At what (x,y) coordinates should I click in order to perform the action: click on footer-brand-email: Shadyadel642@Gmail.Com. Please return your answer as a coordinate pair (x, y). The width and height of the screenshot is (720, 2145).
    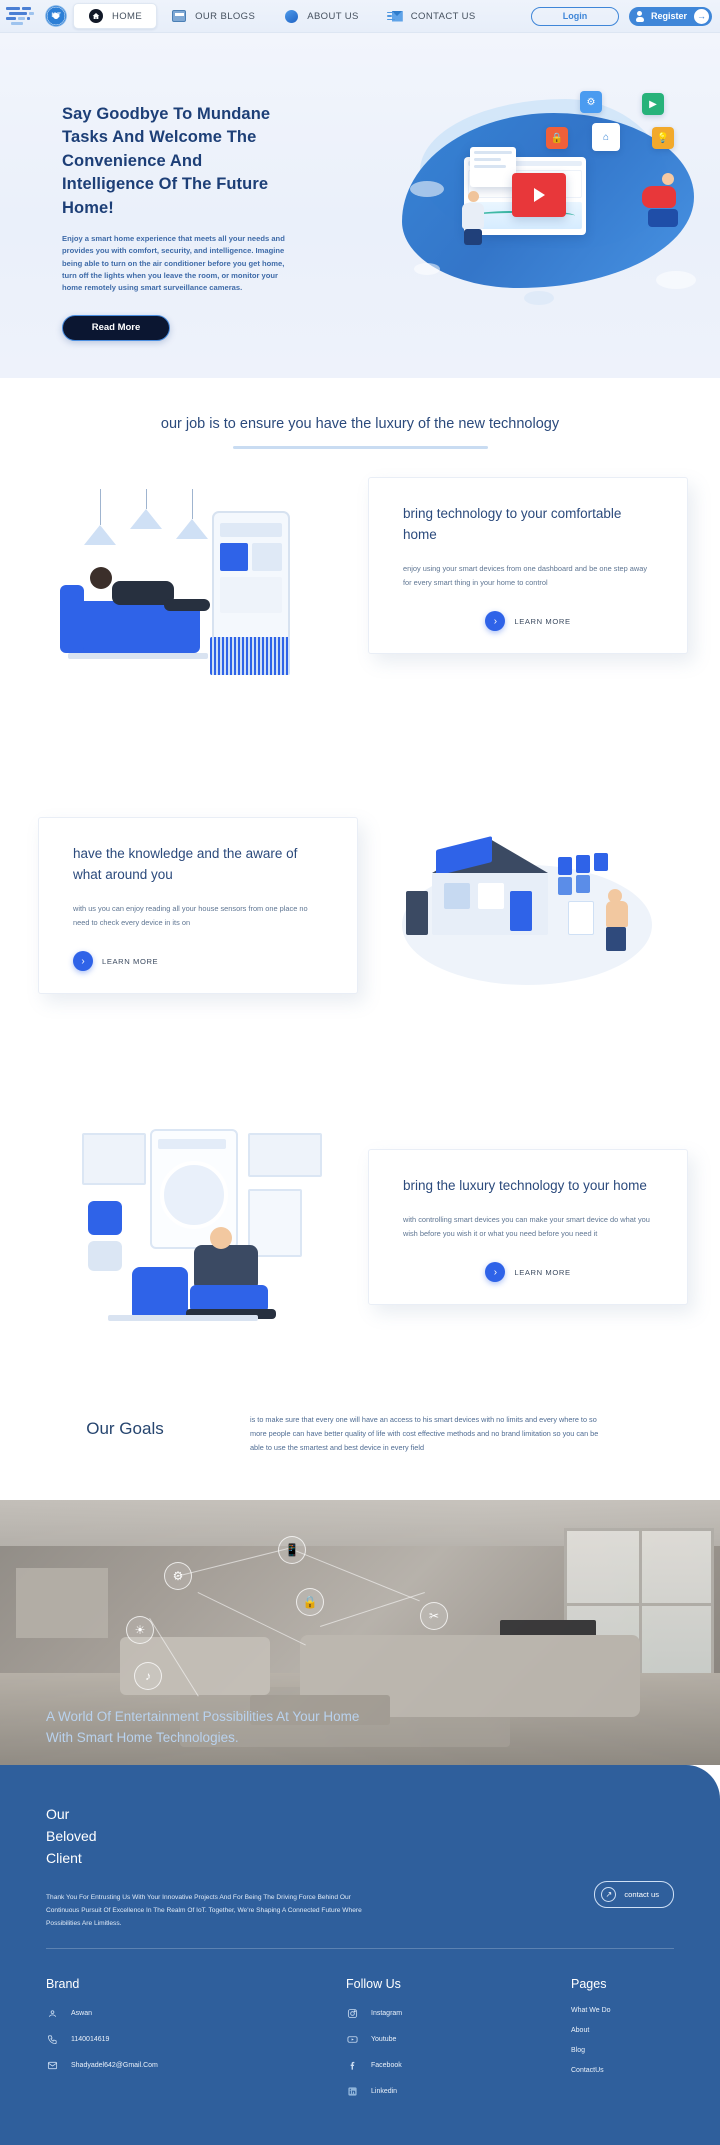
    Looking at the image, I should click on (114, 2065).